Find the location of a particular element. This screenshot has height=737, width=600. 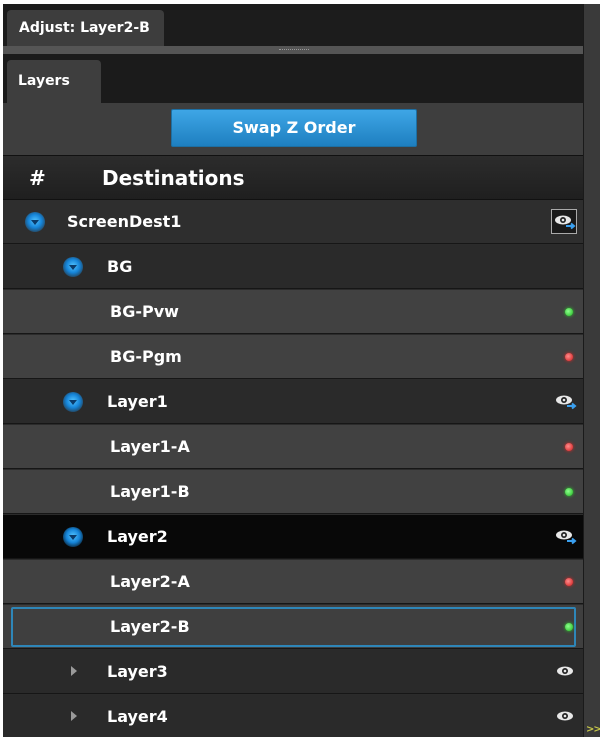

tree-row-label: BG-Pgm is located at coordinates (146, 356).